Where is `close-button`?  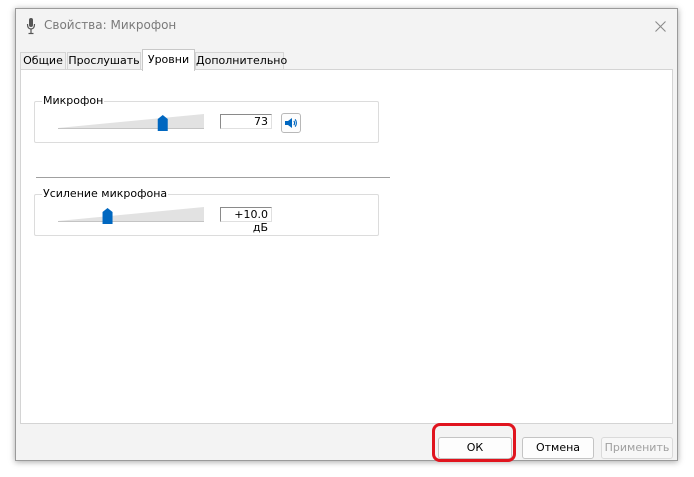
close-button is located at coordinates (660, 26).